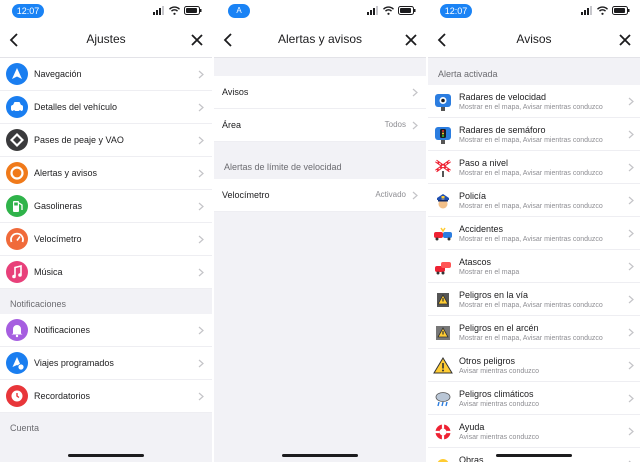 This screenshot has width=640, height=462. What do you see at coordinates (499, 328) in the screenshot?
I see `alert-title: Peligros en el arcén` at bounding box center [499, 328].